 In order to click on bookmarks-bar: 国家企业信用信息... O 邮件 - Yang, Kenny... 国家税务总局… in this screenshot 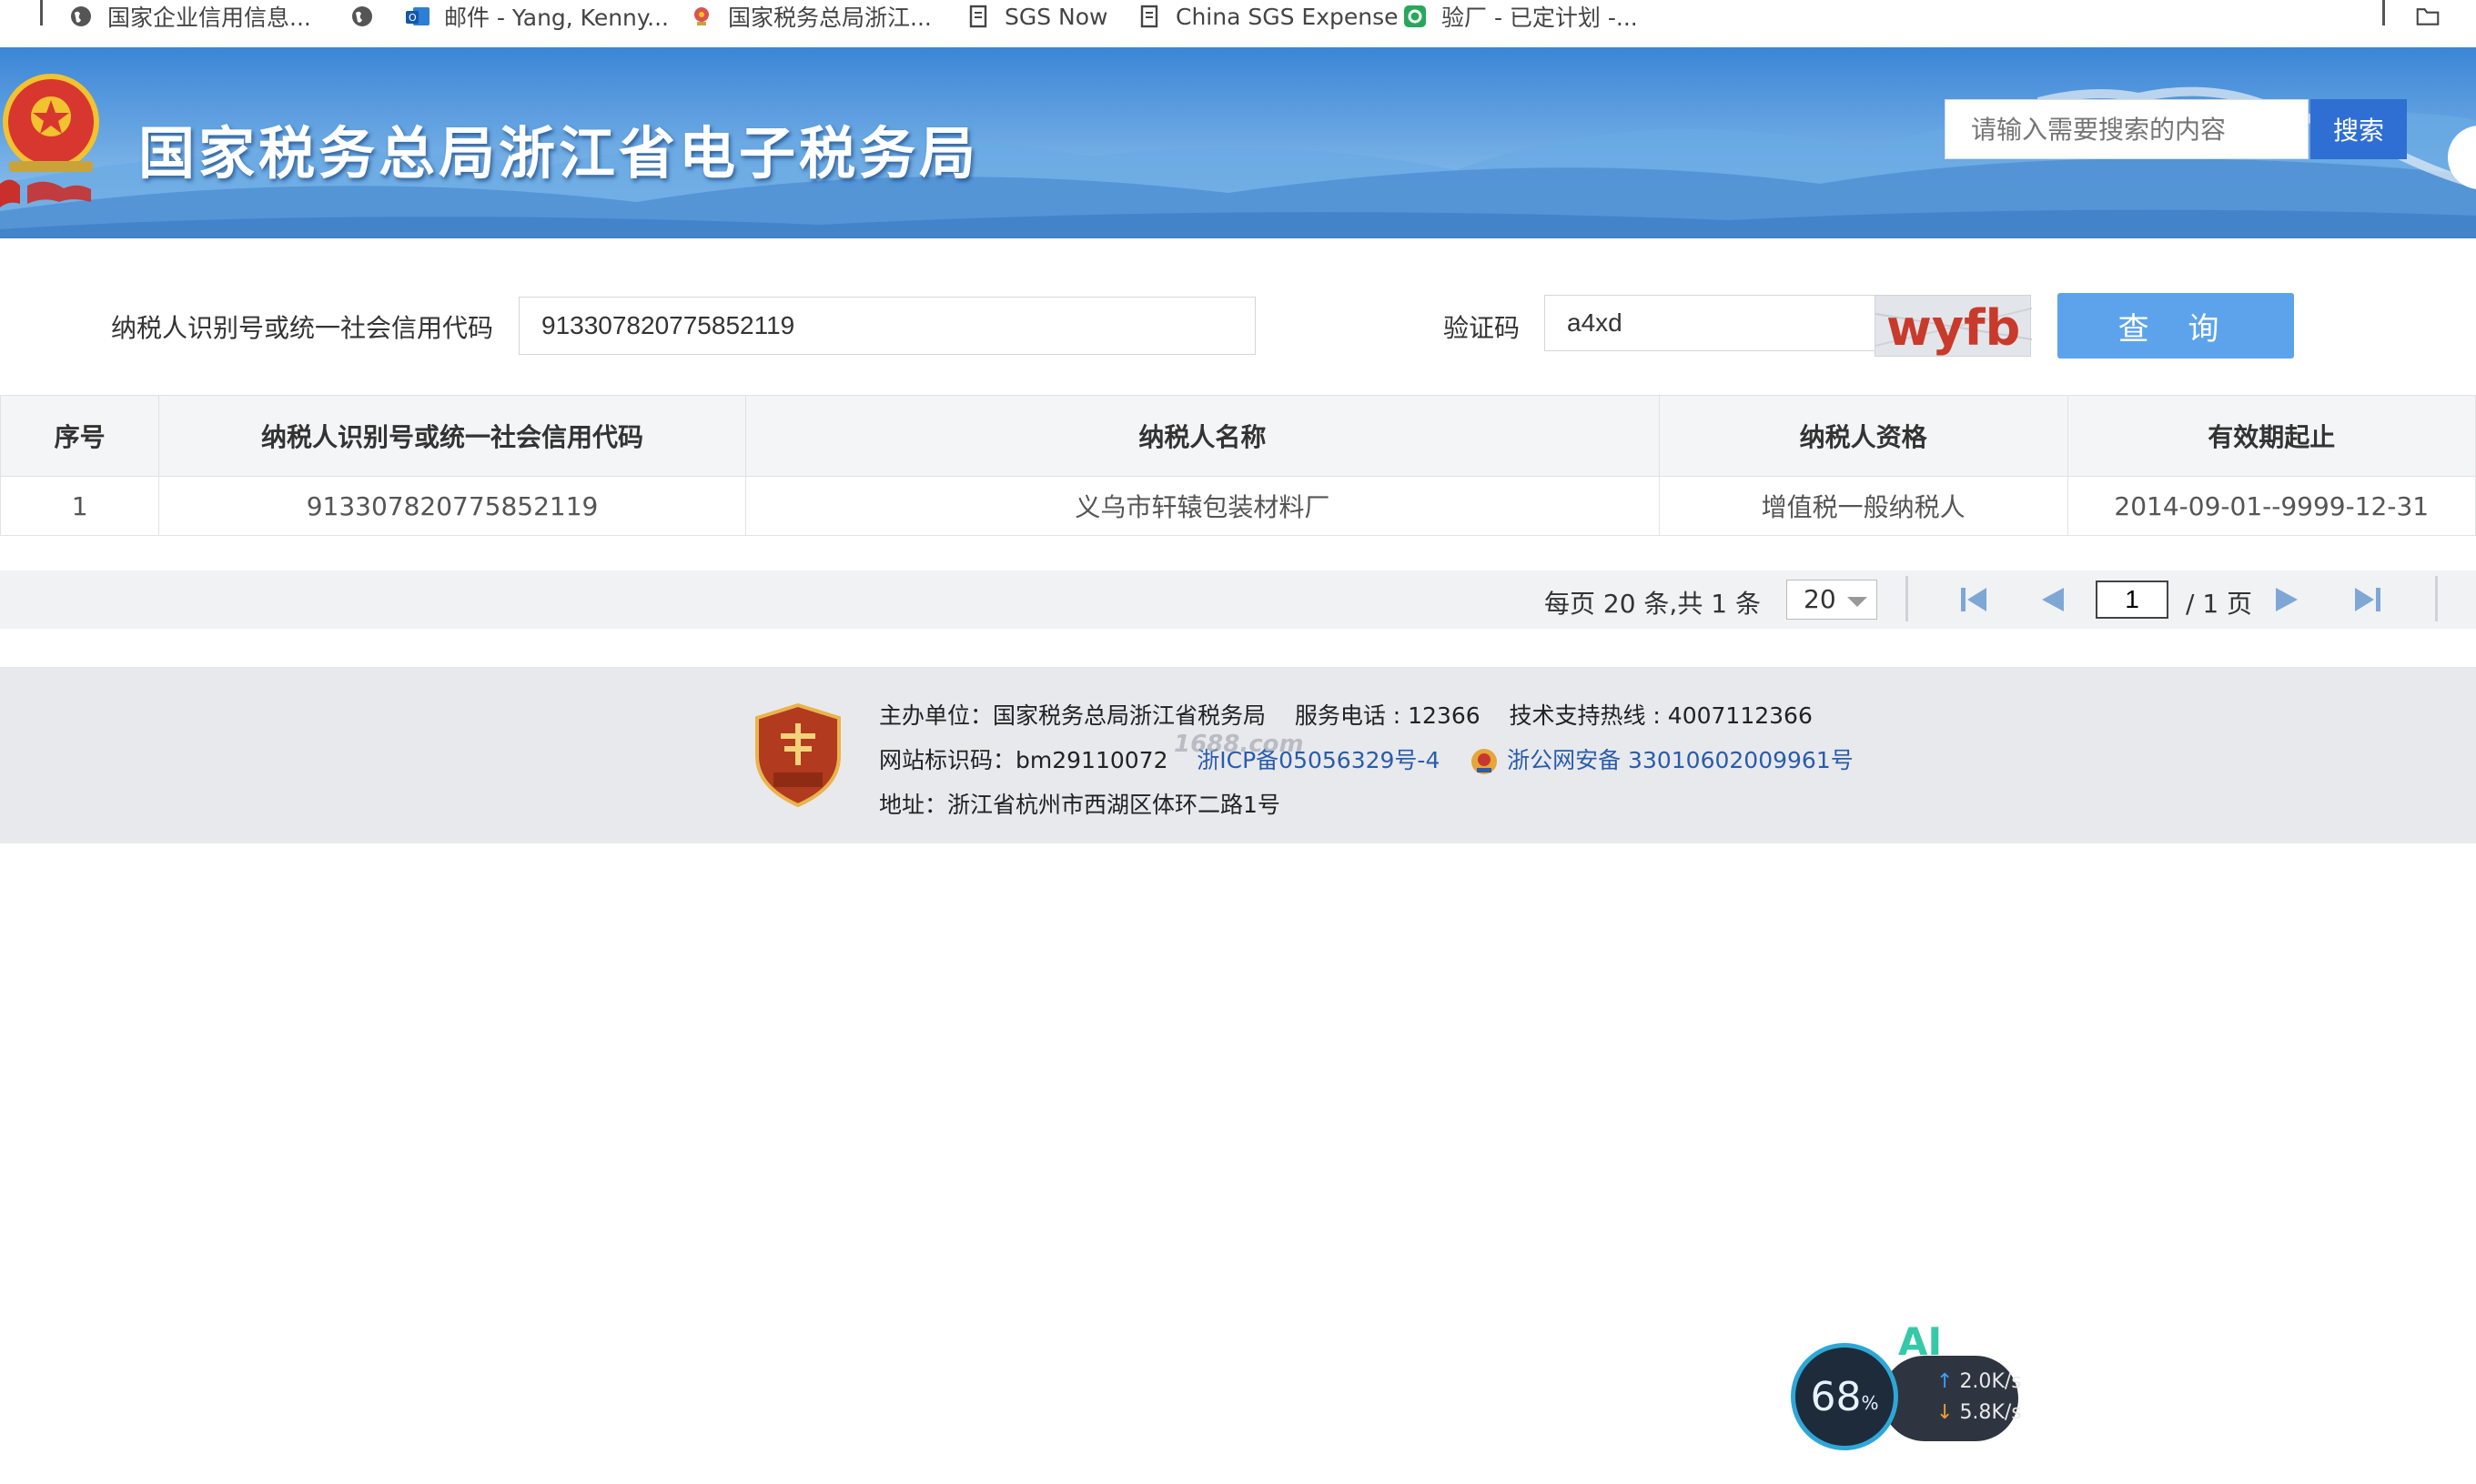, I will do `click(1238, 23)`.